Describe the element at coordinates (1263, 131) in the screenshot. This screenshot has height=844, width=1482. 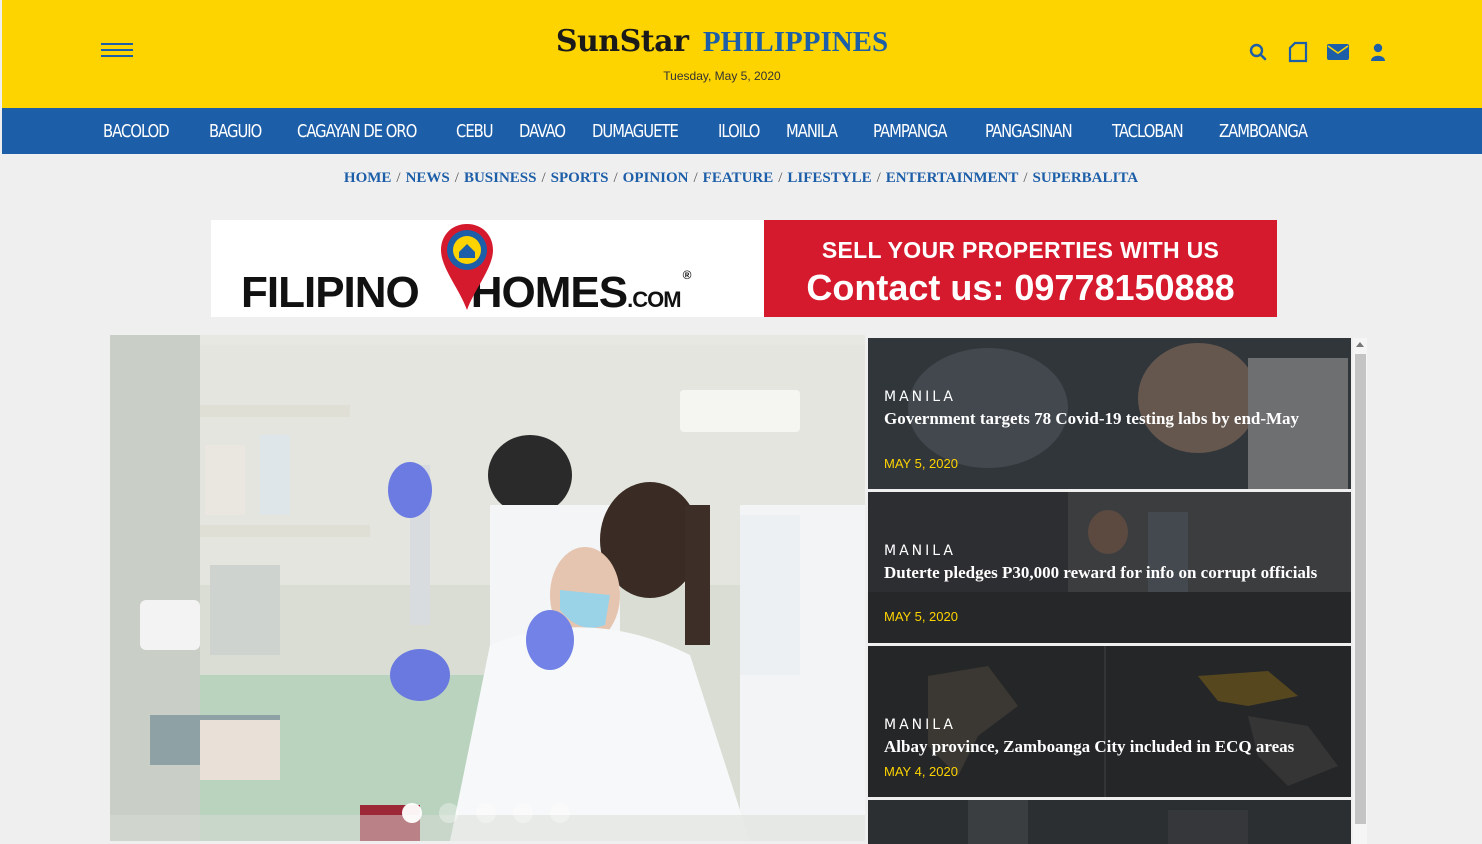
I see `city-nav-zamboanga: ZAMBOANGA` at that location.